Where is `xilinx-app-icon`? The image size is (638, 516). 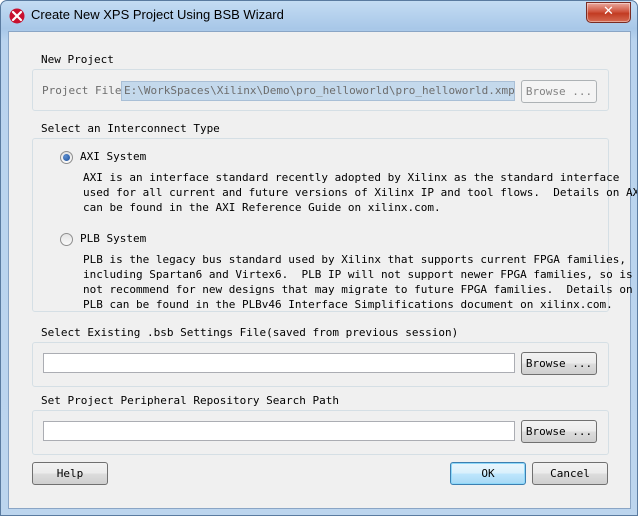 xilinx-app-icon is located at coordinates (17, 16).